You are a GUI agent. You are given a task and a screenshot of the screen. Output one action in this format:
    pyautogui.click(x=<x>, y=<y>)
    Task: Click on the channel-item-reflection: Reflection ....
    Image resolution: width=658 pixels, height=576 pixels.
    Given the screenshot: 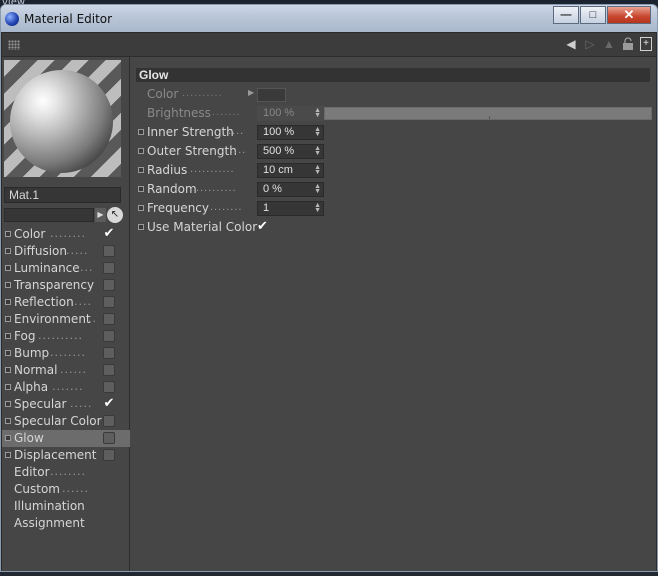 What is the action you would take?
    pyautogui.click(x=66, y=302)
    